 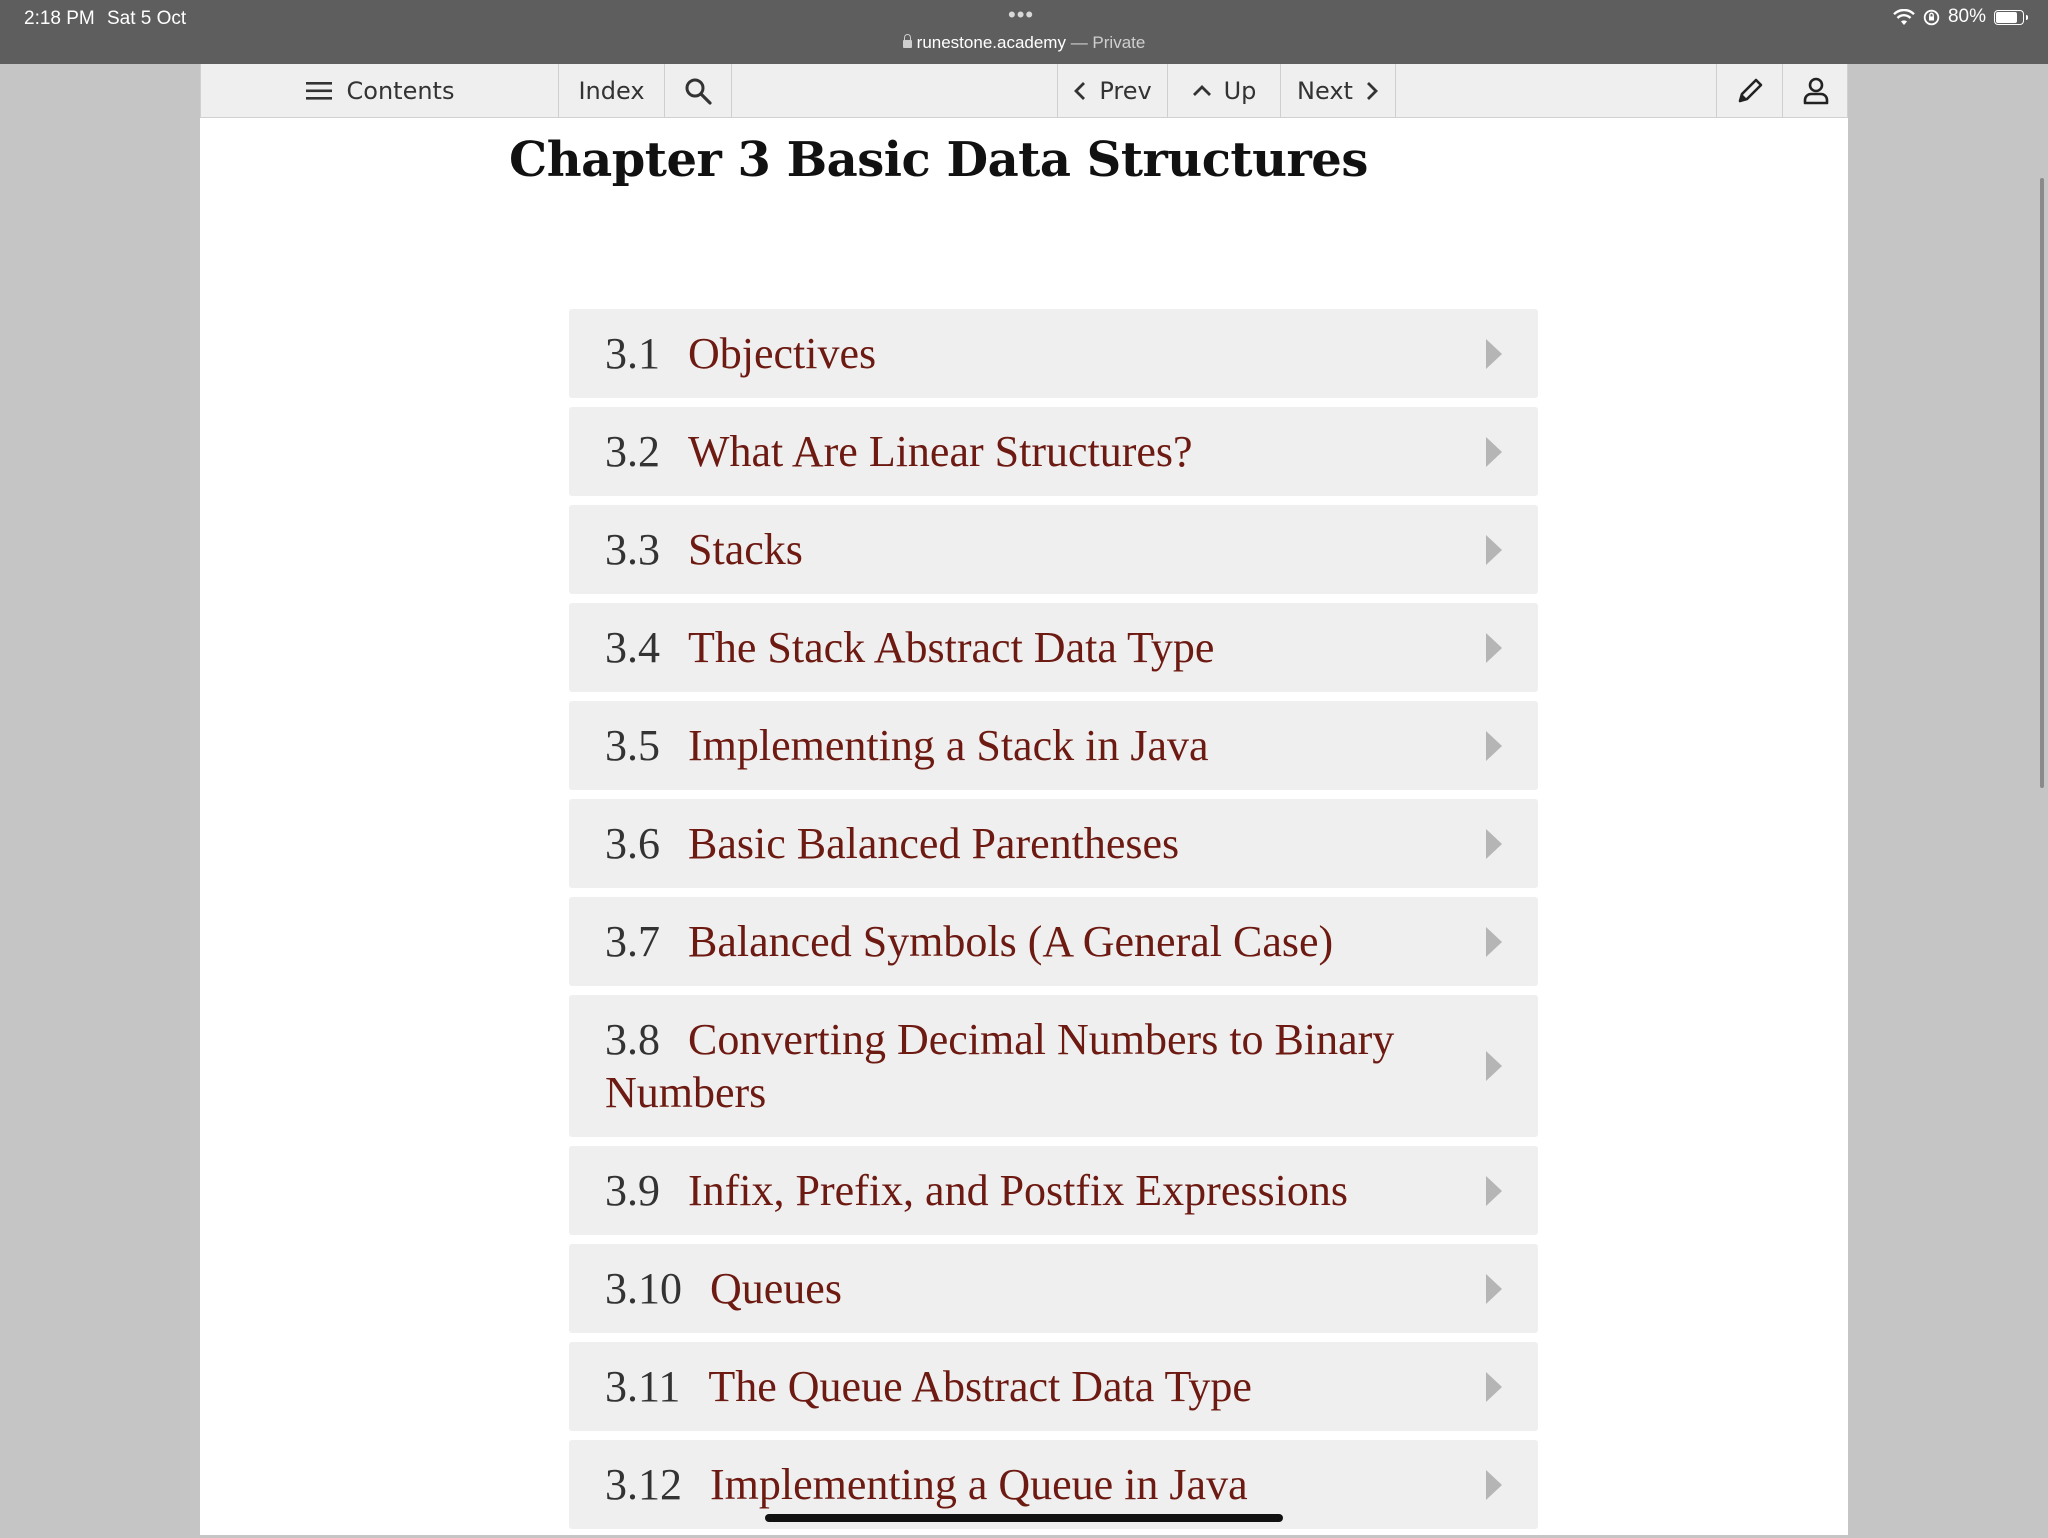 I want to click on toc-item-number: 3.12, so click(x=643, y=1484).